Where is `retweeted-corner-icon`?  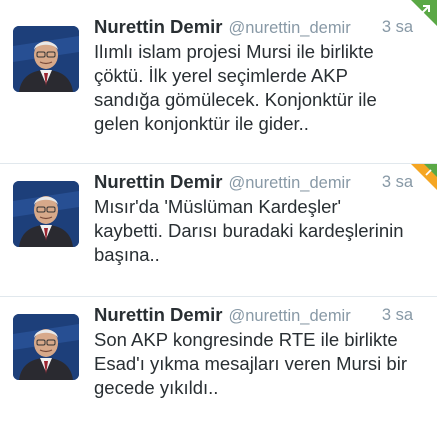
retweeted-corner-icon is located at coordinates (424, 13).